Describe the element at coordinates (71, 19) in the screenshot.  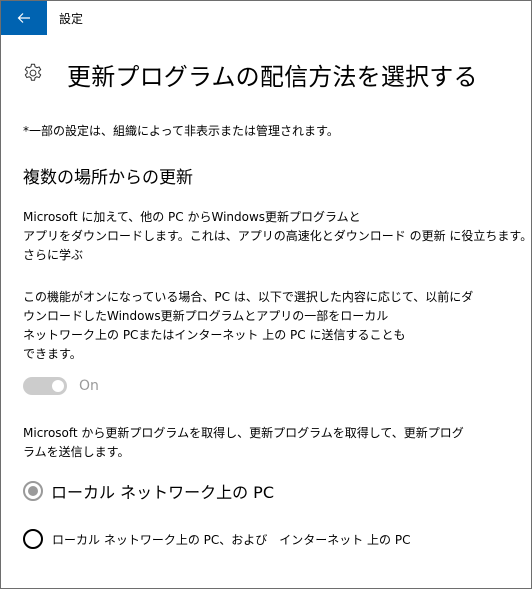
I see `app-title: 設定` at that location.